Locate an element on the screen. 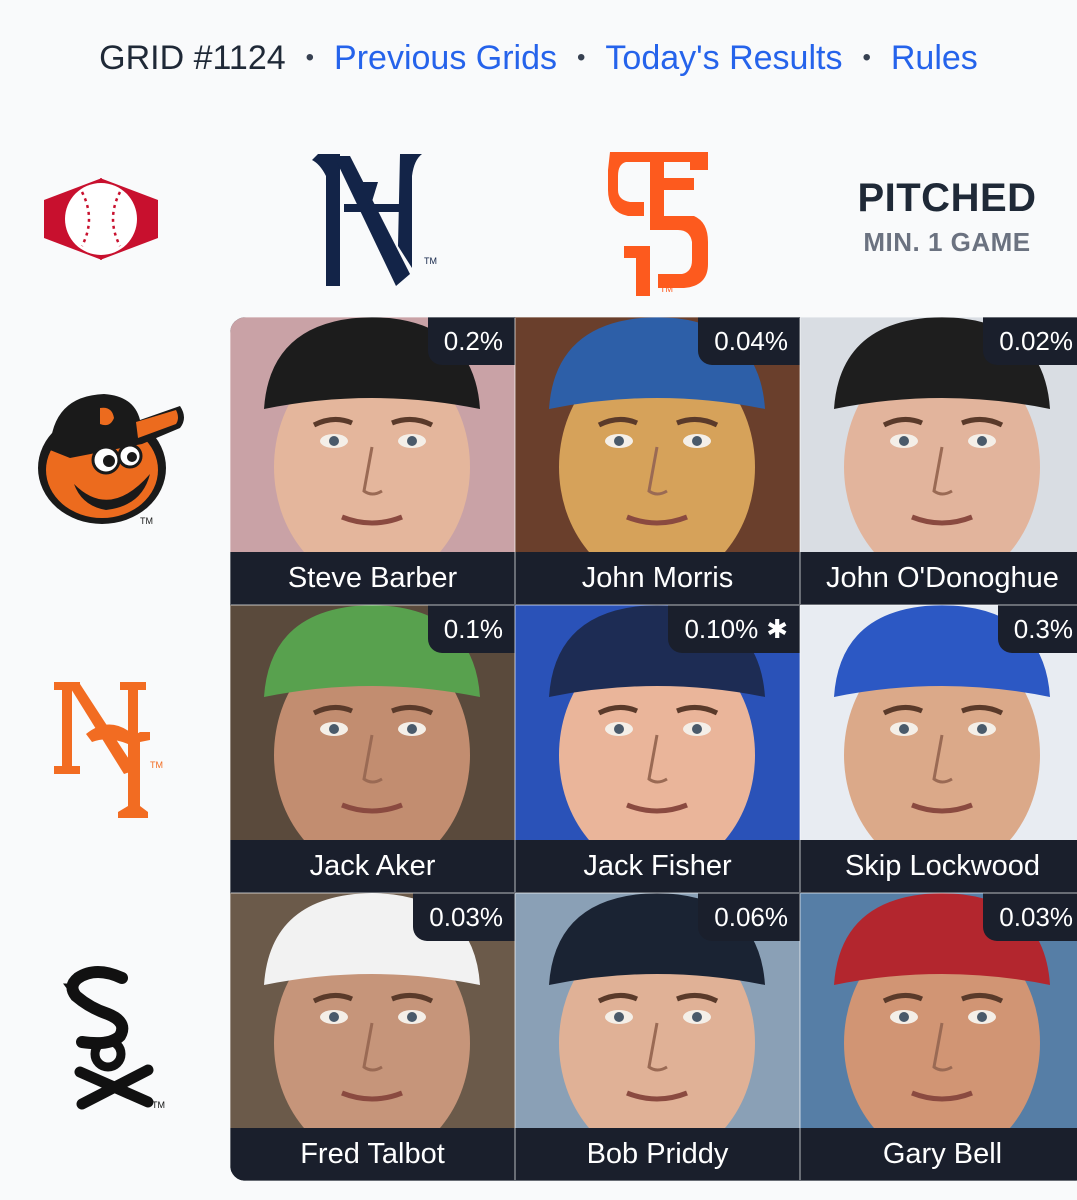  player-name: Gary Bell is located at coordinates (938, 1154).